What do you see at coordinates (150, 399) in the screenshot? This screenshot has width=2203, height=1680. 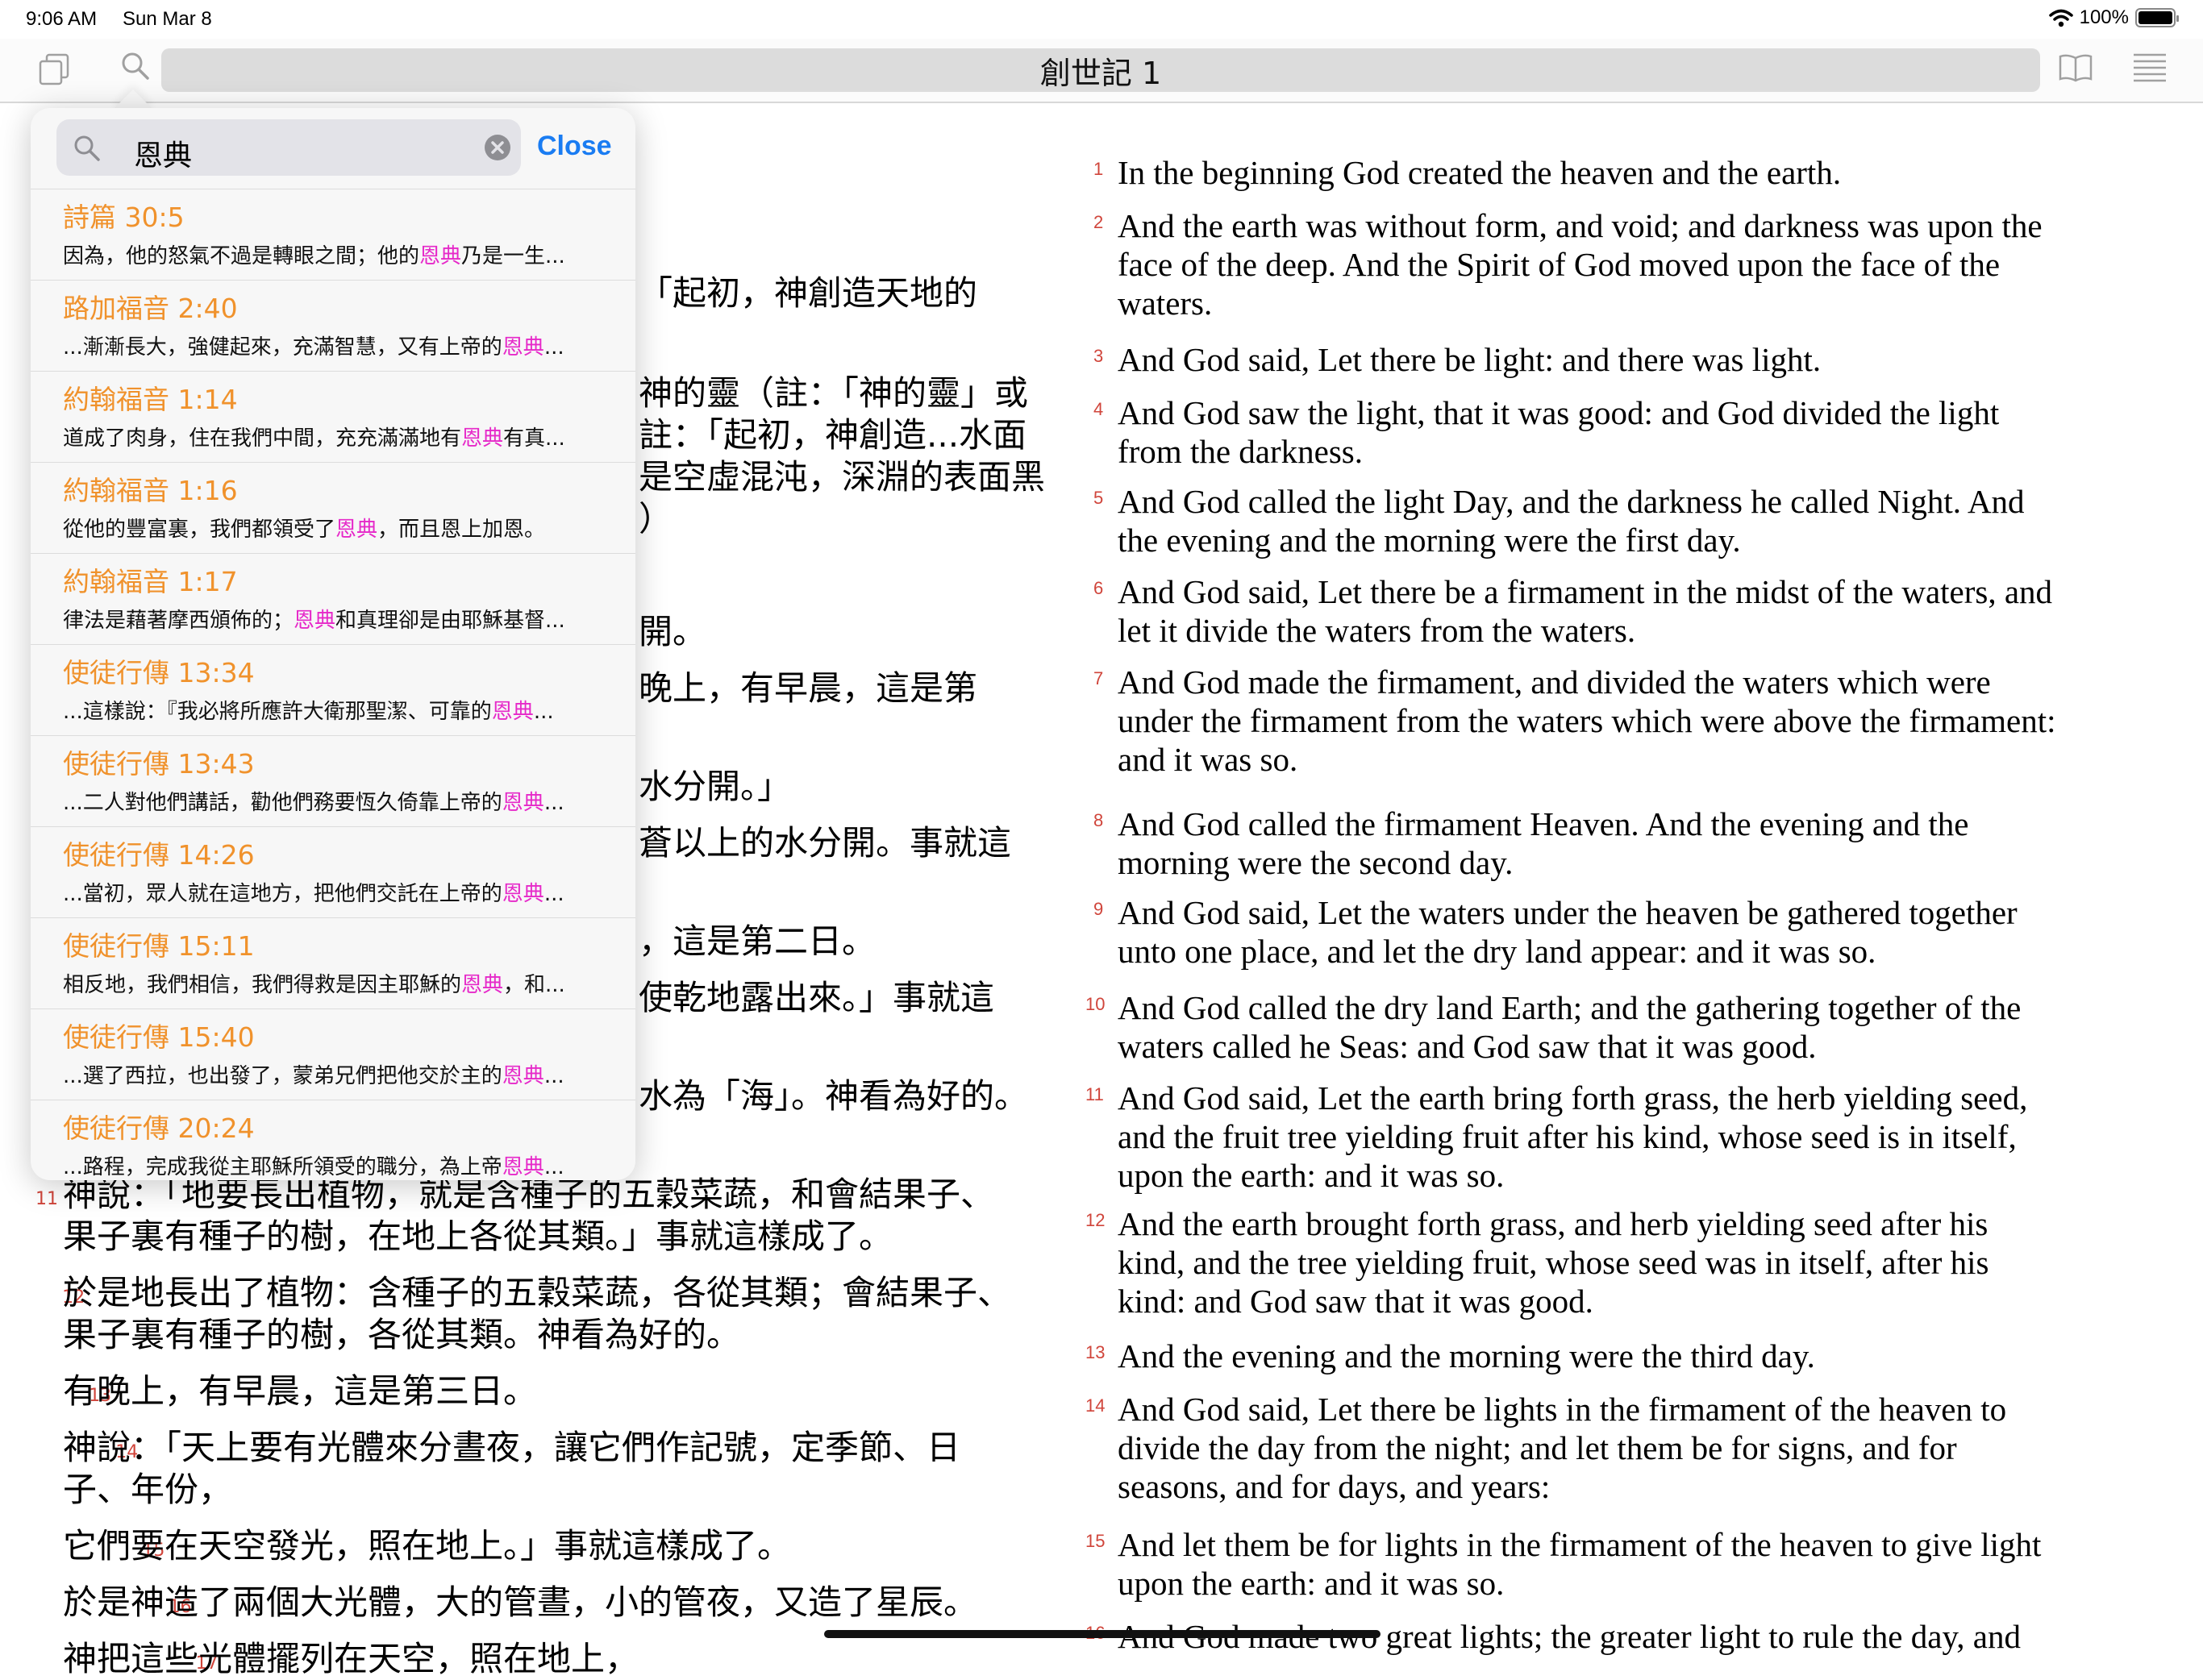 I see `result-reference: 約翰福音 1:14` at bounding box center [150, 399].